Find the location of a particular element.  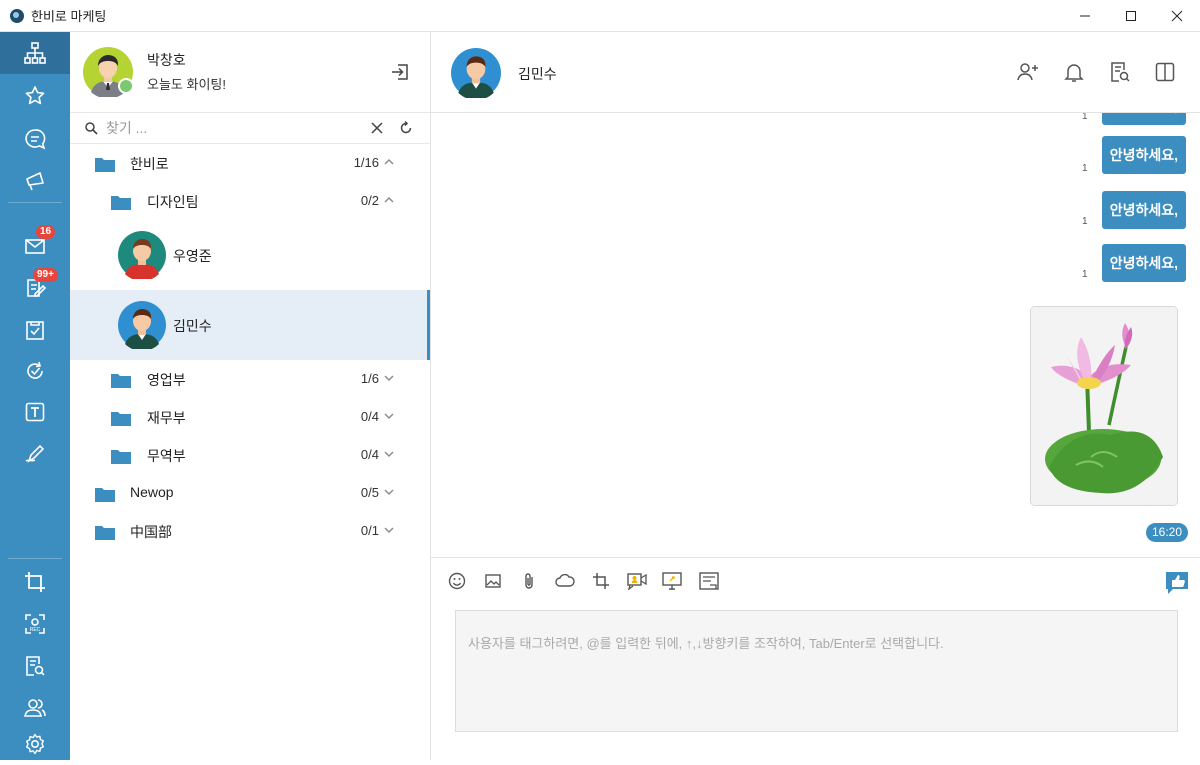

rail-record: REC is located at coordinates (35, 624).